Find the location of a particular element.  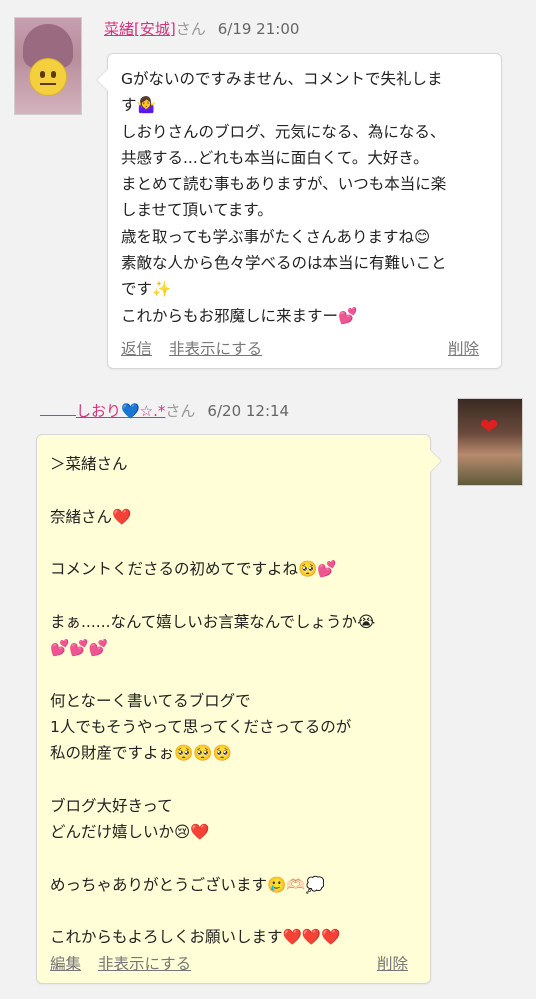

edit-link: 編集 is located at coordinates (65, 964).